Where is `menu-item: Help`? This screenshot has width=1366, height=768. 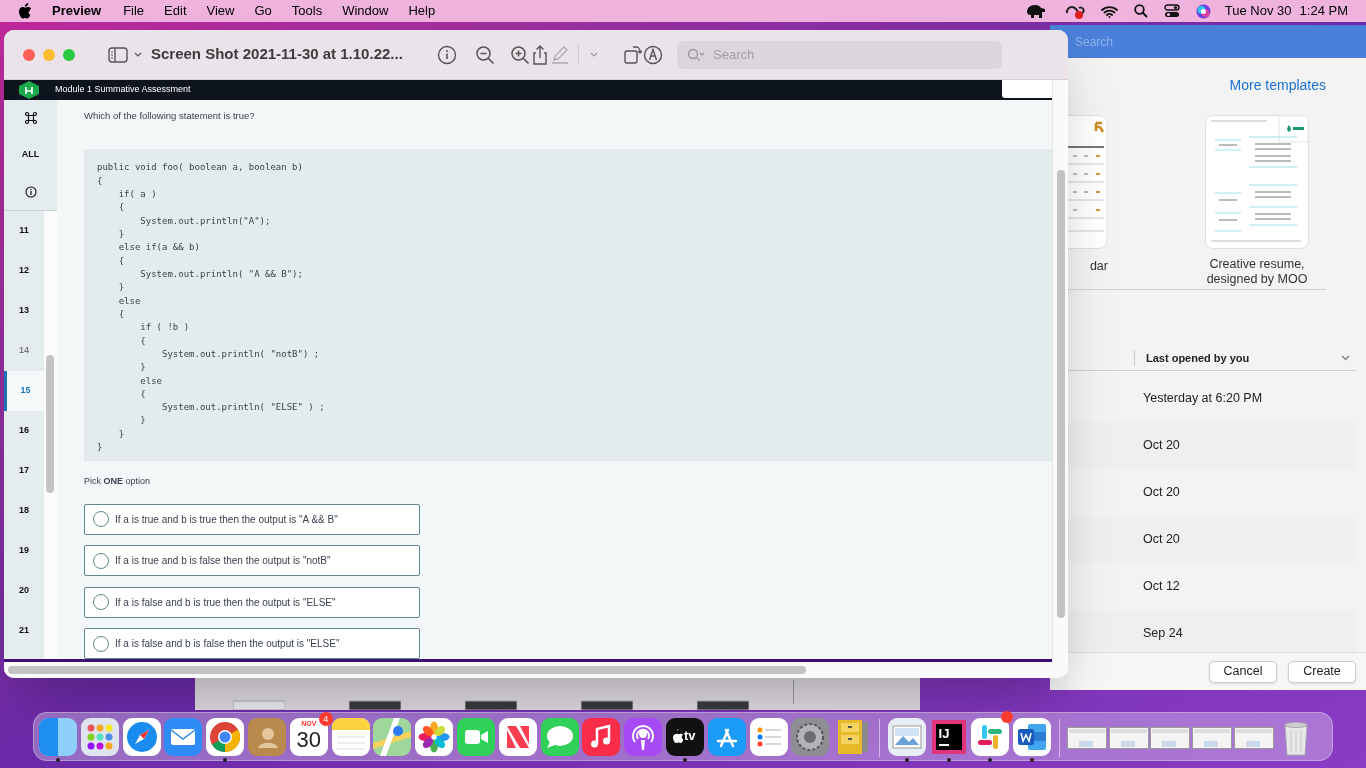 menu-item: Help is located at coordinates (422, 11).